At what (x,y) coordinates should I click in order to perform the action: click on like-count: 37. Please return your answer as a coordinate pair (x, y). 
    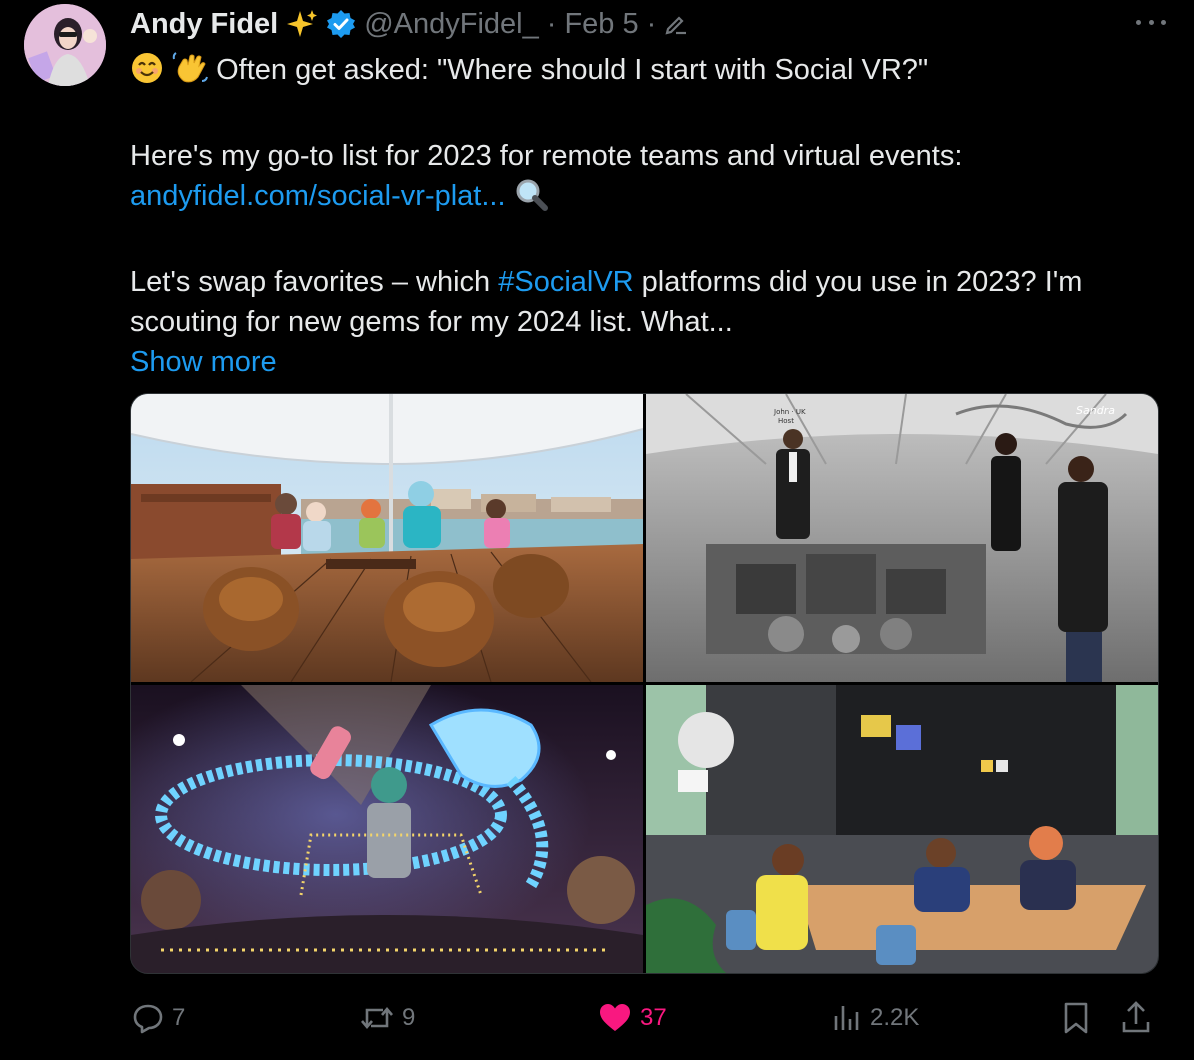
    Looking at the image, I should click on (653, 1017).